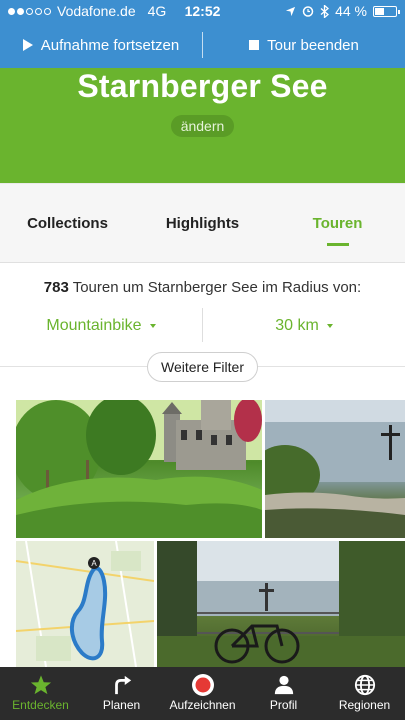 This screenshot has height=720, width=405. I want to click on tour-photo-castle, so click(139, 469).